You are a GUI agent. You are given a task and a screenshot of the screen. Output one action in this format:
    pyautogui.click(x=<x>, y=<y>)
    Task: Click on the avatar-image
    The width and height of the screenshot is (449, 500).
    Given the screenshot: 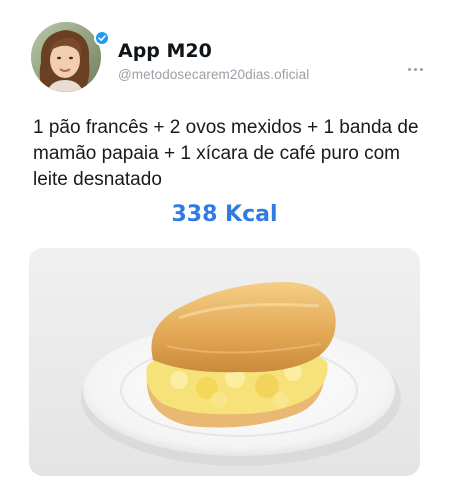 What is the action you would take?
    pyautogui.click(x=66, y=57)
    